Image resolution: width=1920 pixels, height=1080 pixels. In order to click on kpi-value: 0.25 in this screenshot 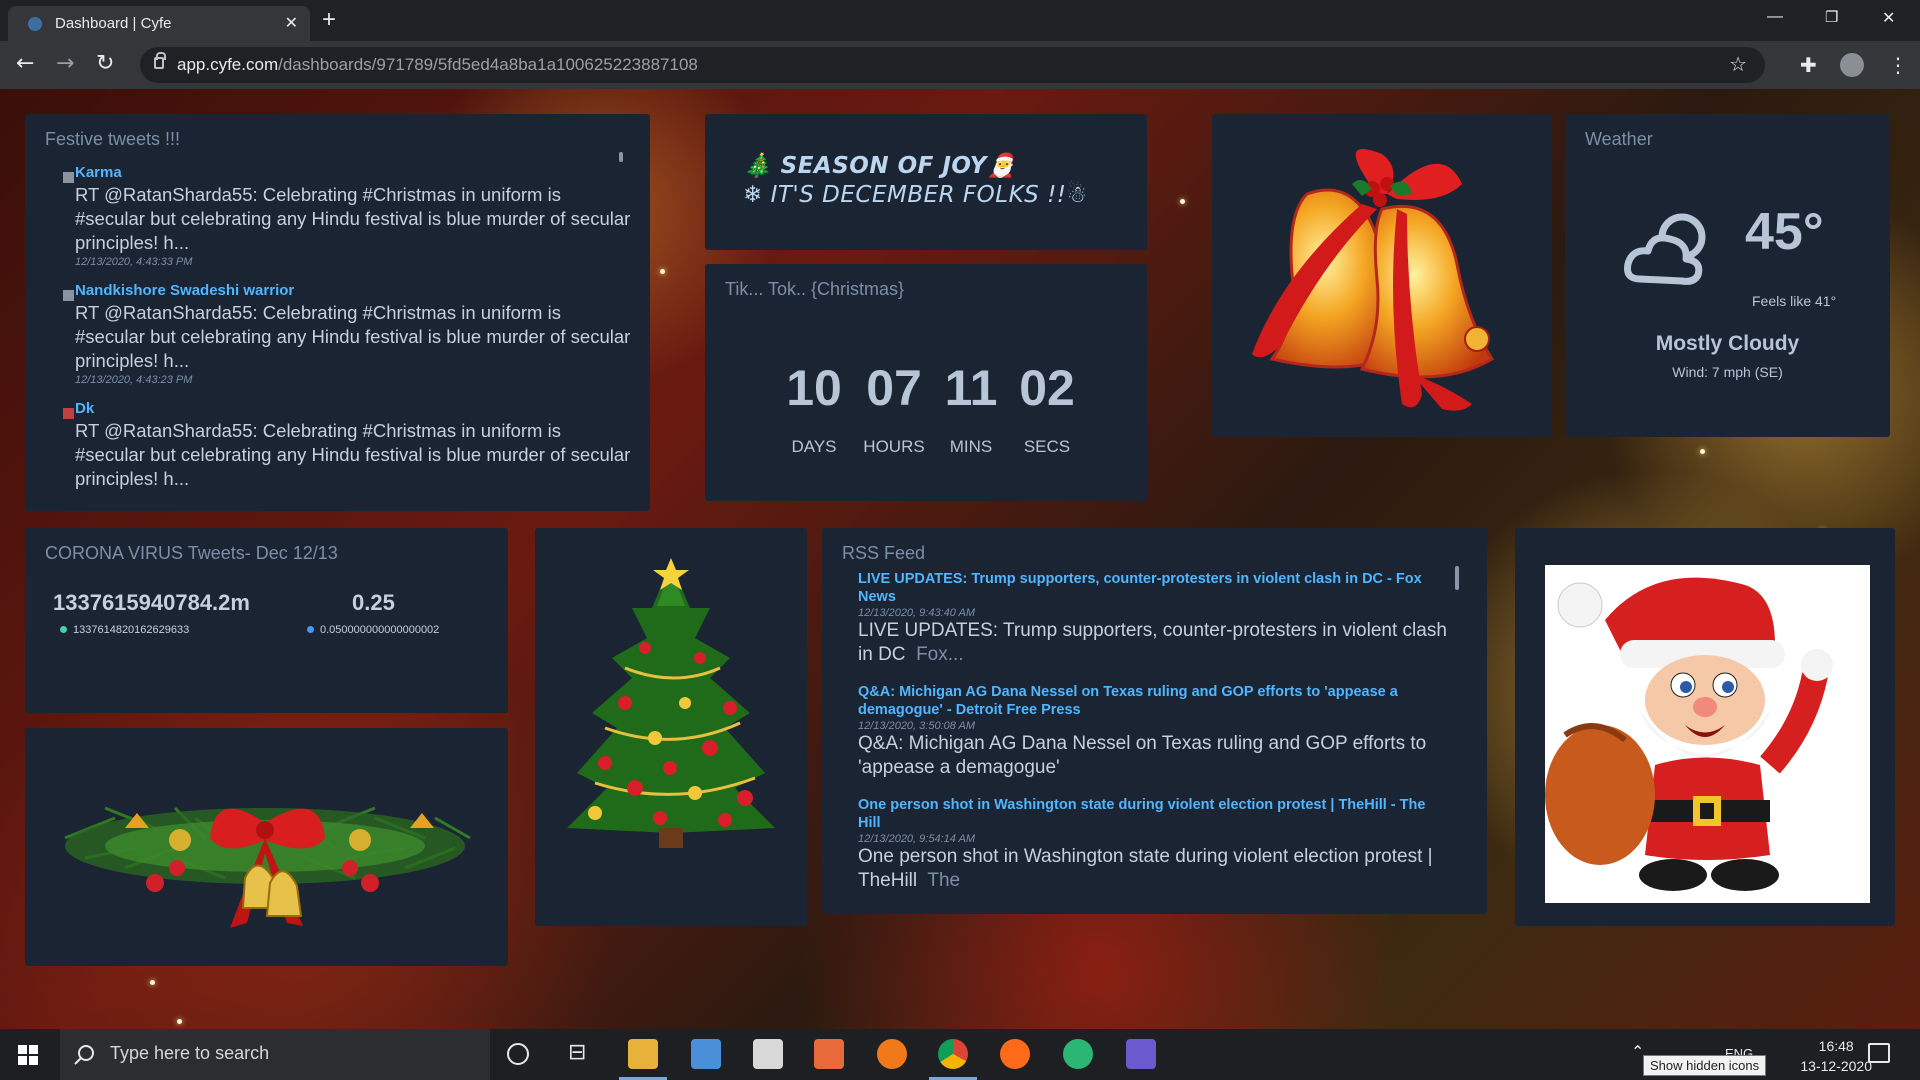, I will do `click(373, 602)`.